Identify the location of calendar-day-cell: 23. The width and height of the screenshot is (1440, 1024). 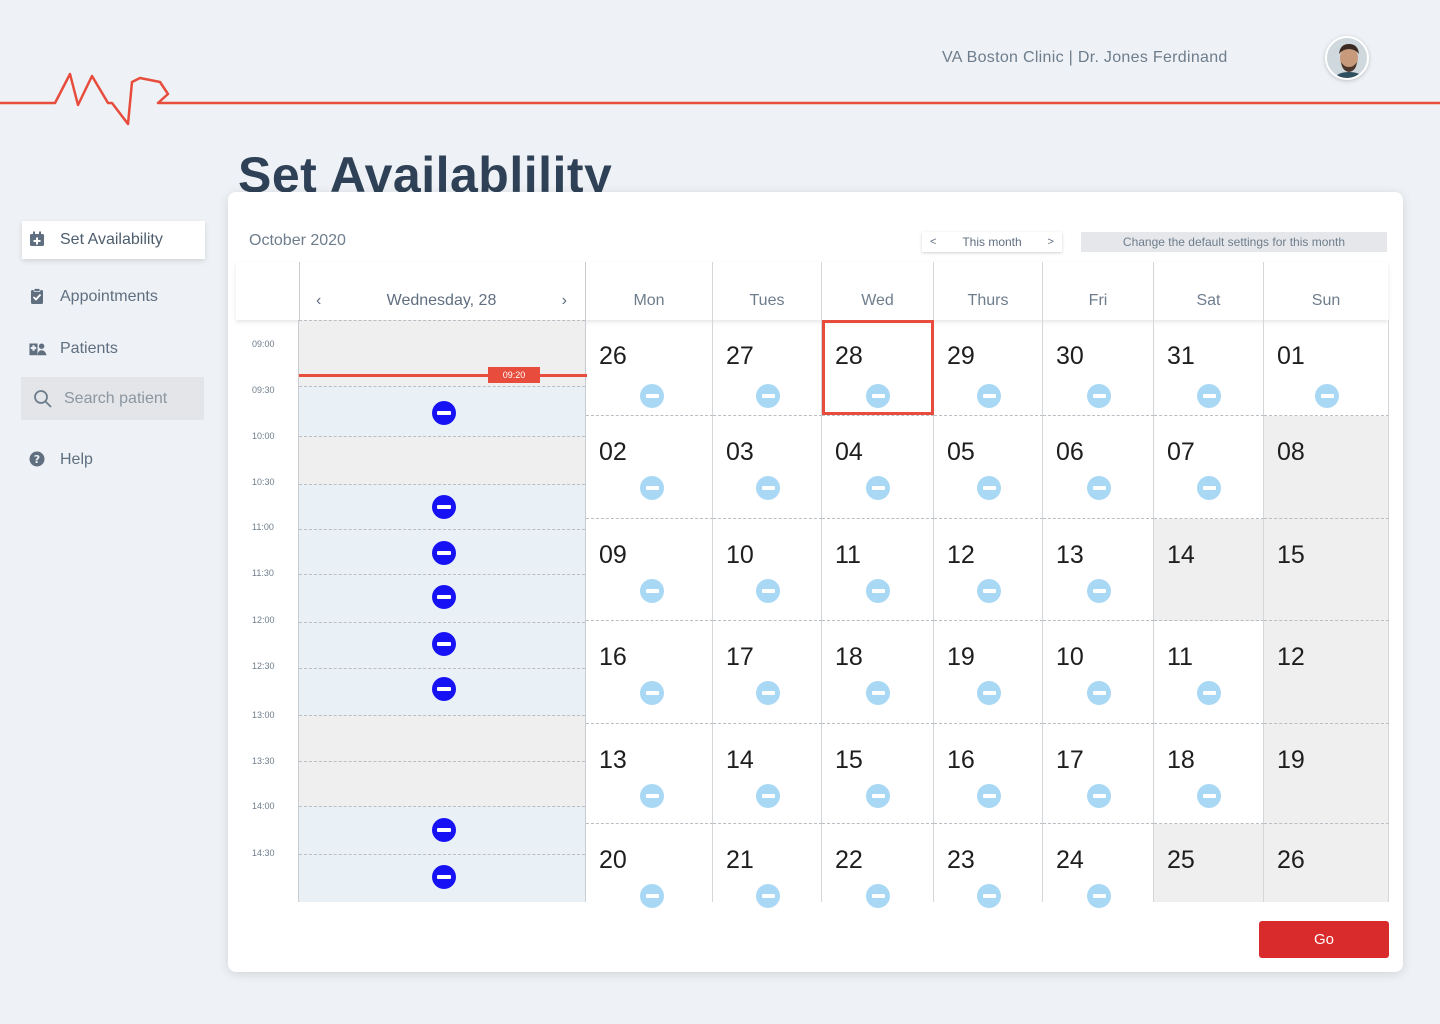
(988, 866).